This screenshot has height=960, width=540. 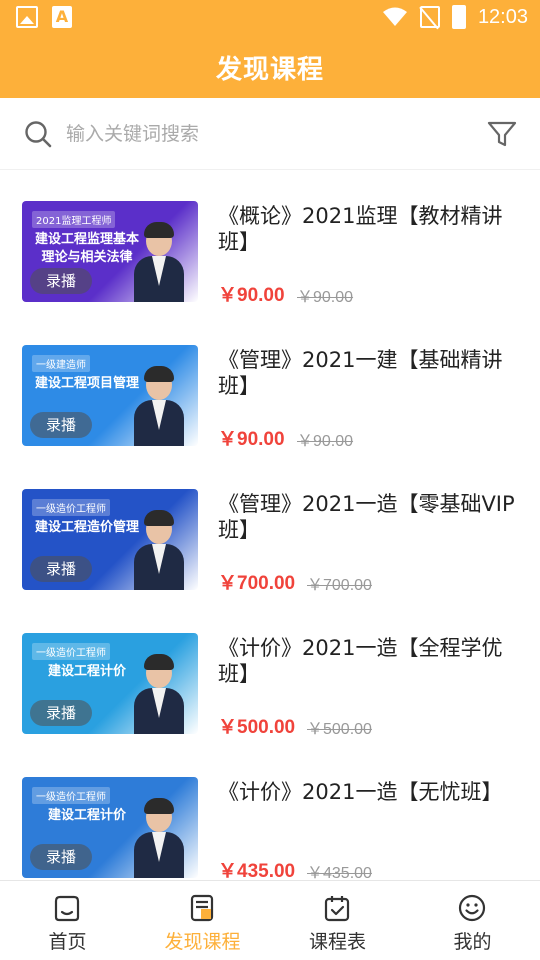 I want to click on bottom-nav: 首页 发现课程 课程表 我的, so click(x=270, y=920).